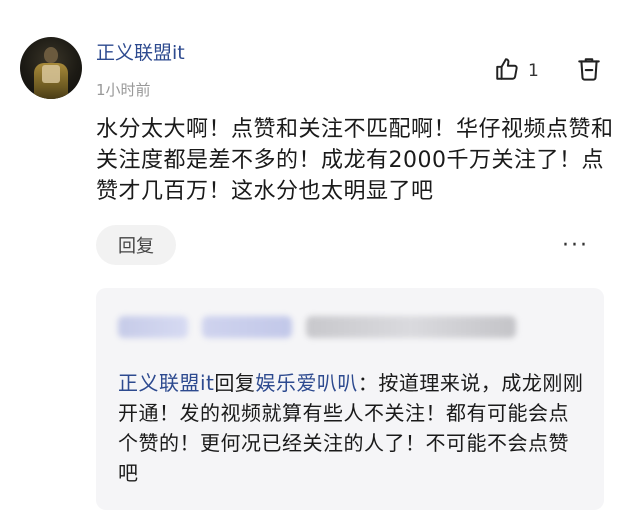 The image size is (628, 531). What do you see at coordinates (306, 383) in the screenshot?
I see `reply-target: 娱乐爱叭叭` at bounding box center [306, 383].